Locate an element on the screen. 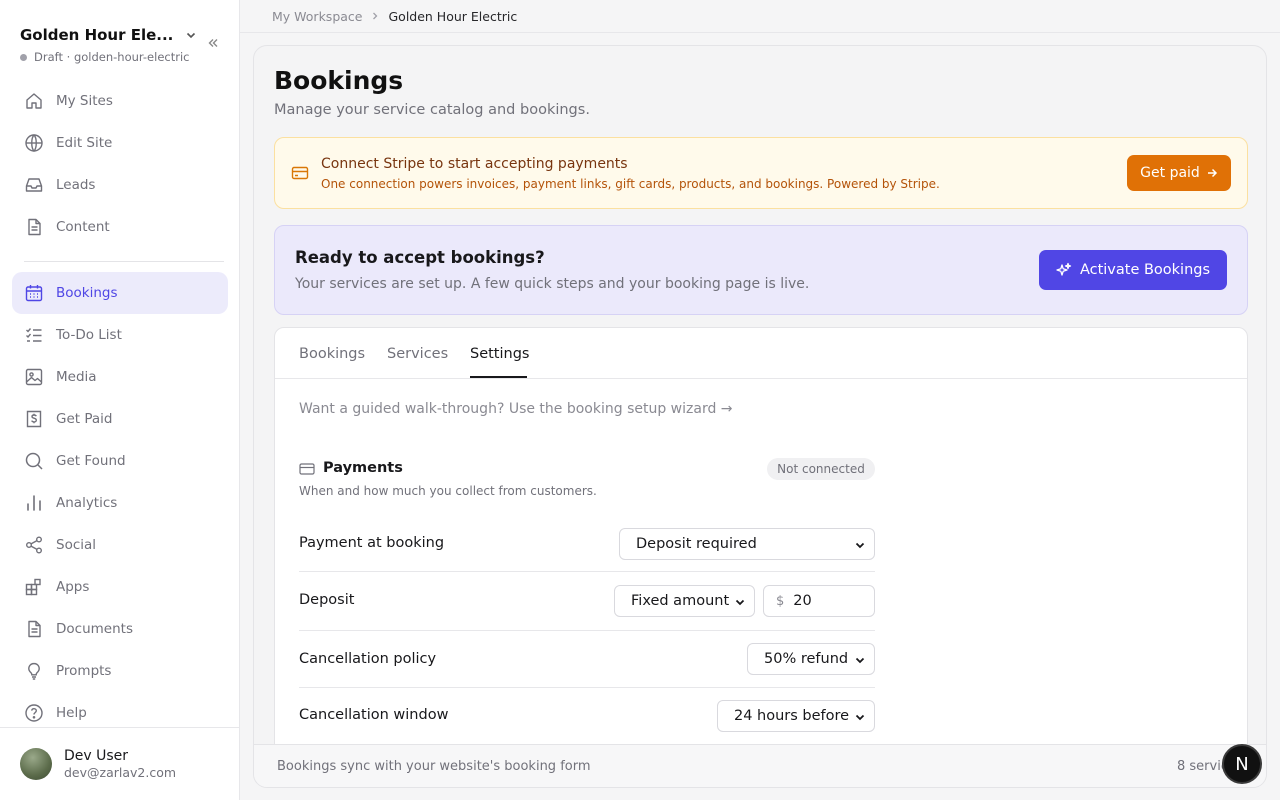 The width and height of the screenshot is (1280, 800). arrow-right-icon is located at coordinates (1212, 173).